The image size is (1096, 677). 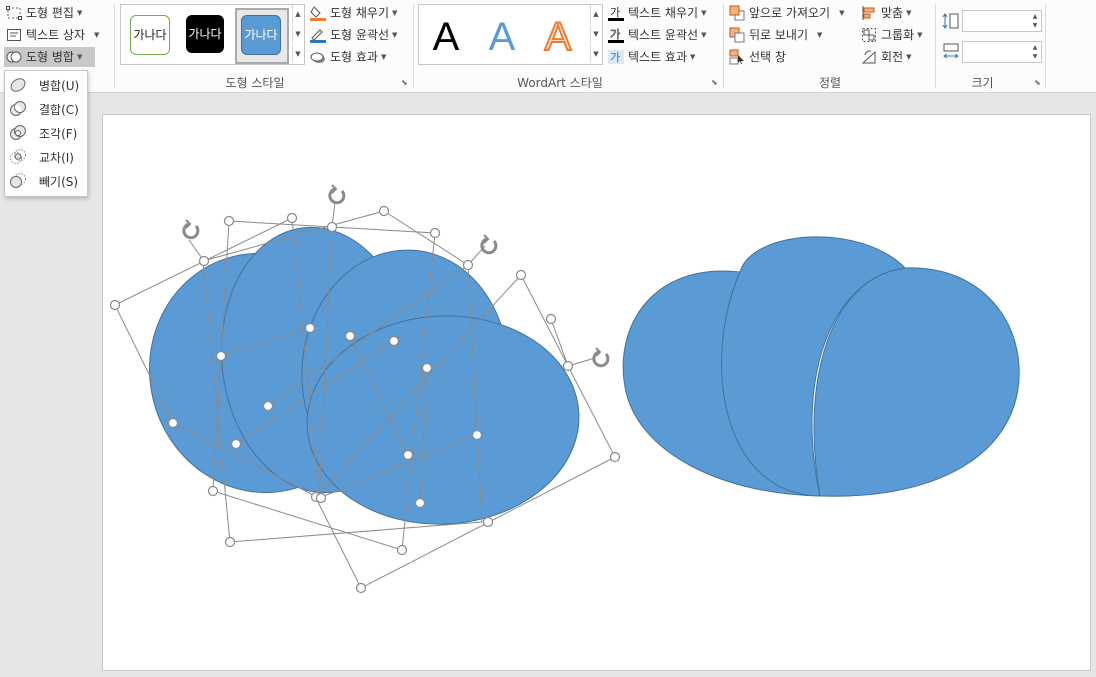 What do you see at coordinates (18, 157) in the screenshot?
I see `intersect-icon` at bounding box center [18, 157].